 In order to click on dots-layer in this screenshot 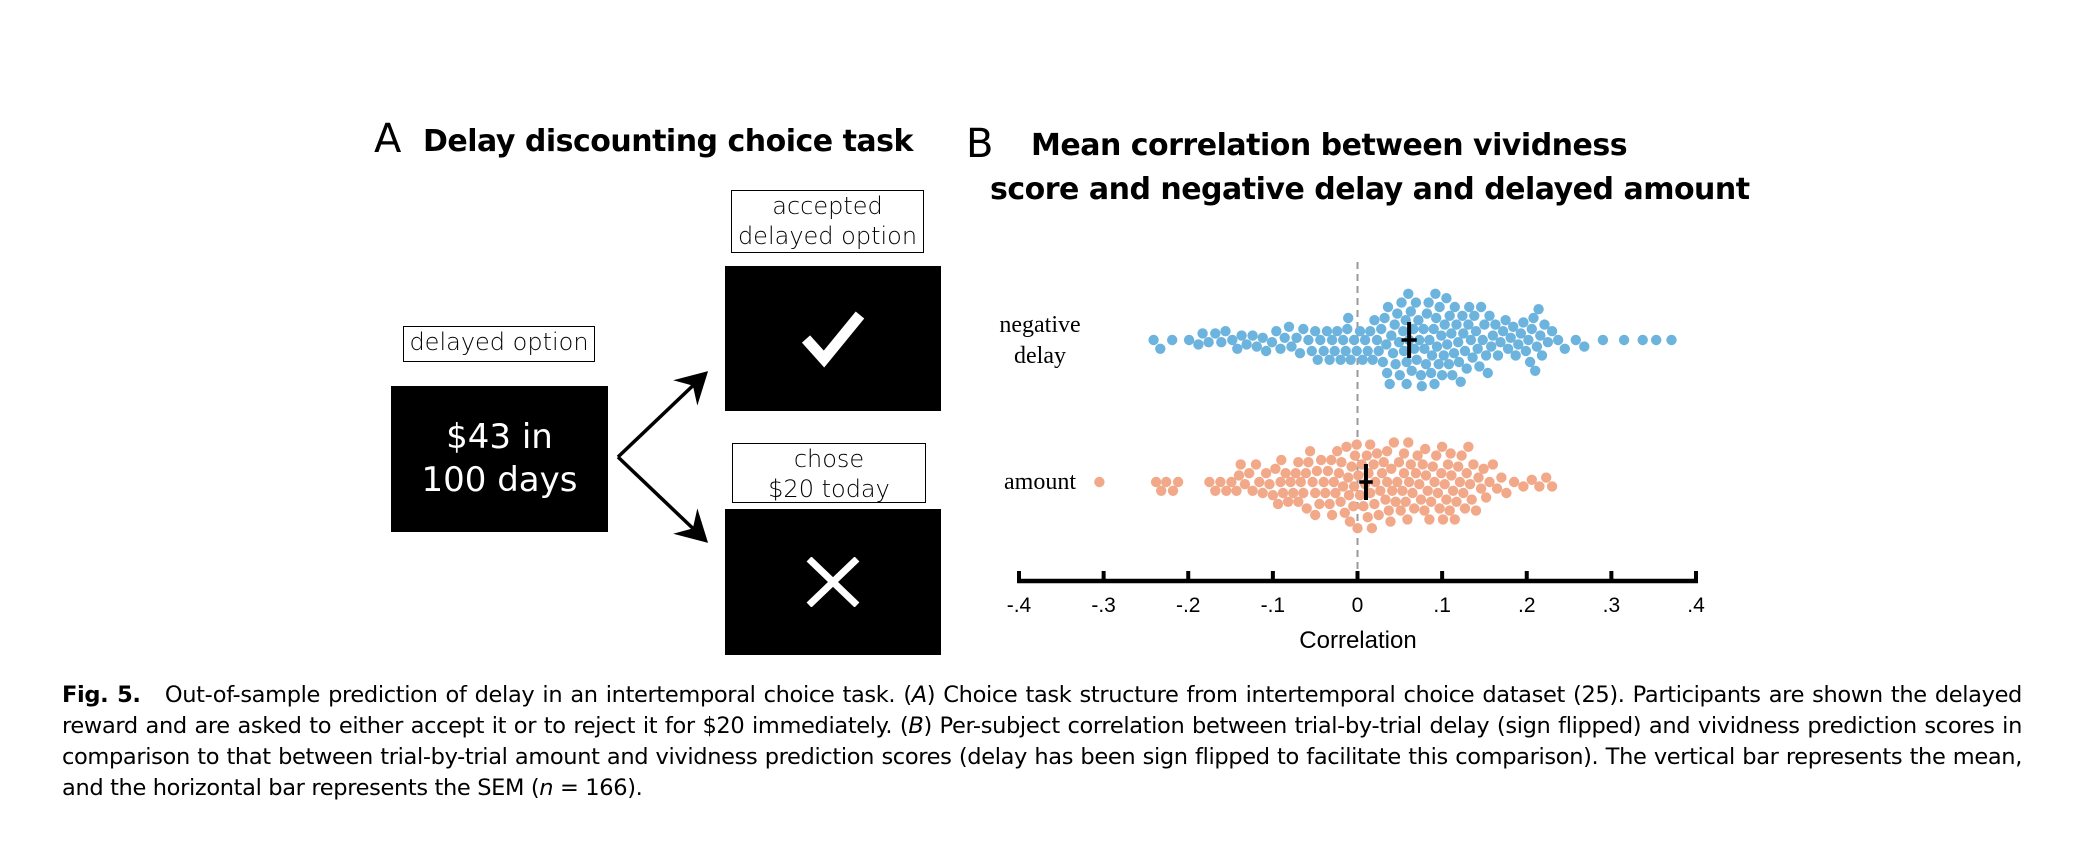, I will do `click(1385, 411)`.